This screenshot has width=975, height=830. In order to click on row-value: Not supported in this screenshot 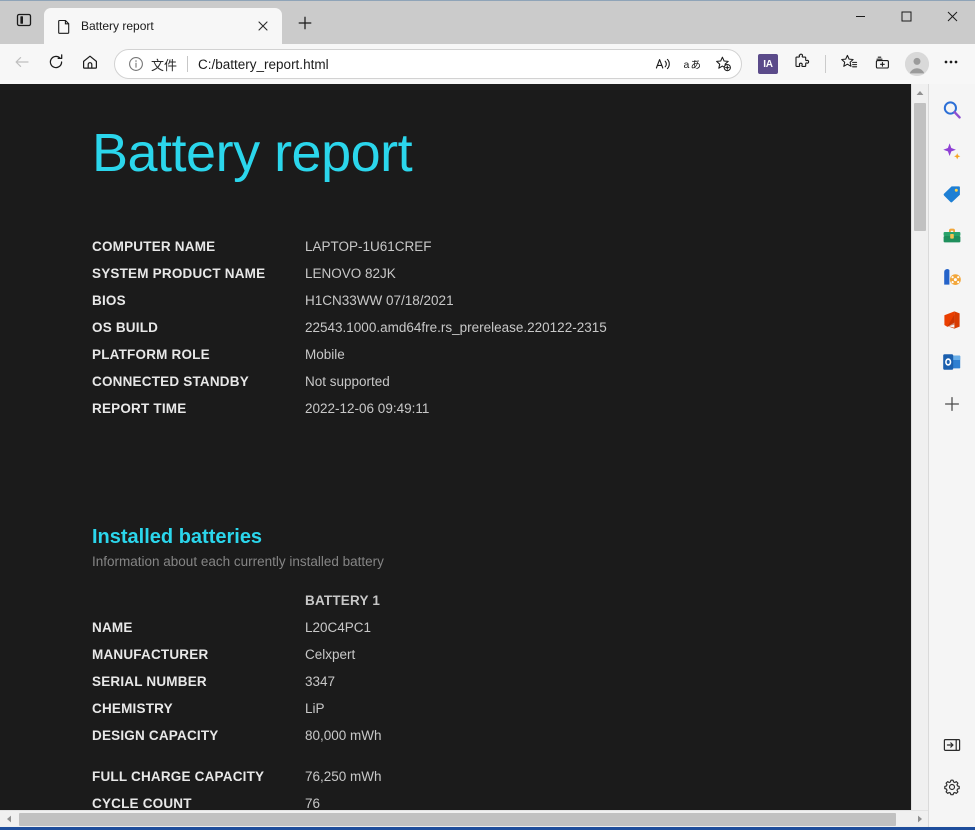, I will do `click(347, 382)`.